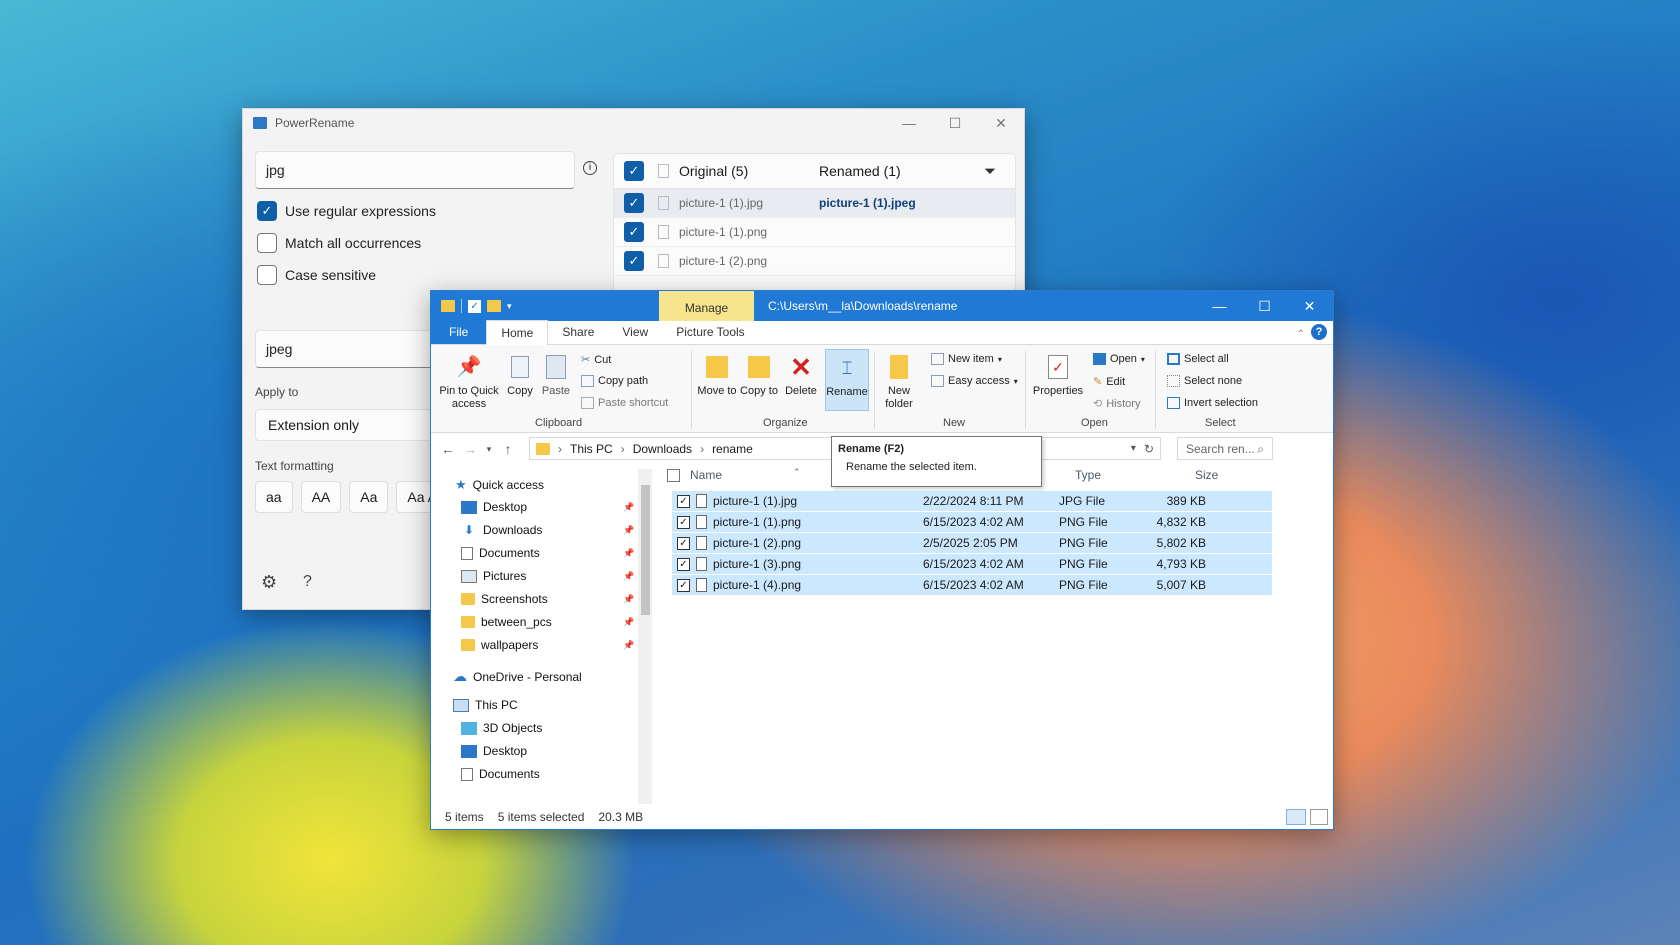 This screenshot has width=1680, height=945. Describe the element at coordinates (1212, 403) in the screenshot. I see `invert-selection-button: Invert selection` at that location.